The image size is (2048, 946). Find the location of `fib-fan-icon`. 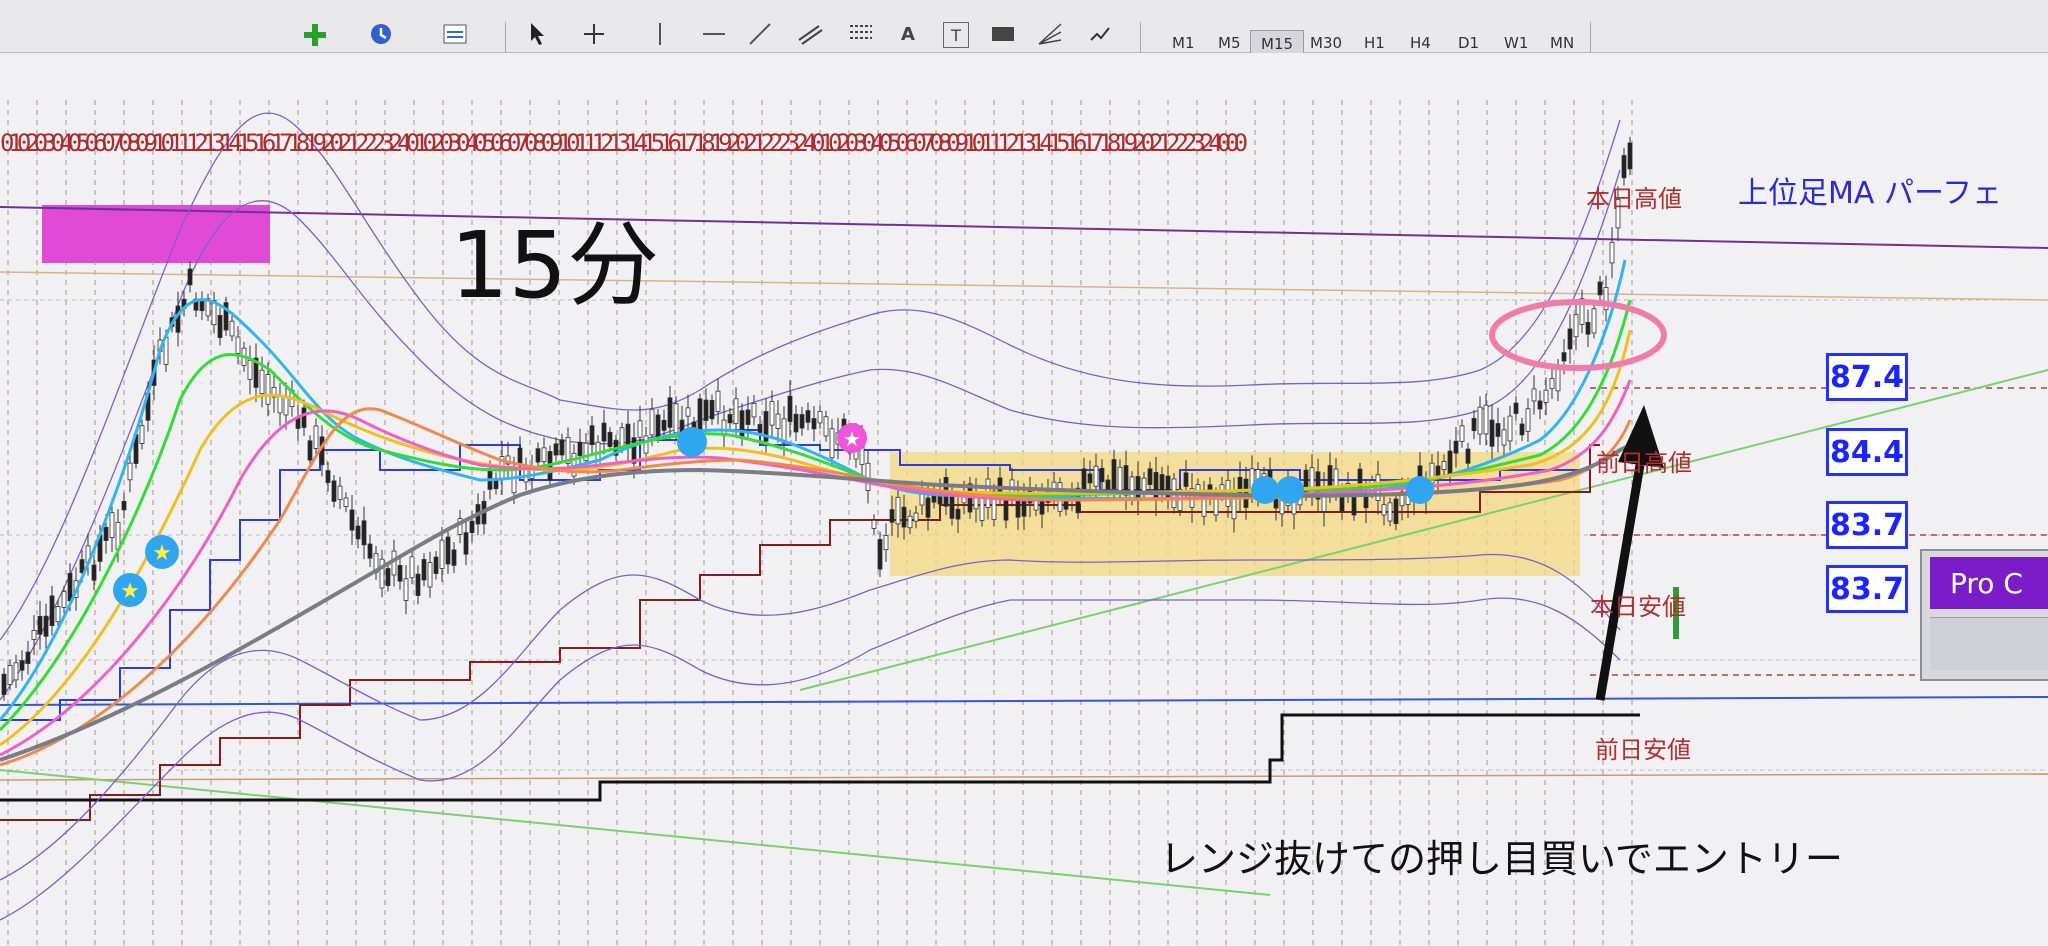

fib-fan-icon is located at coordinates (1050, 34).